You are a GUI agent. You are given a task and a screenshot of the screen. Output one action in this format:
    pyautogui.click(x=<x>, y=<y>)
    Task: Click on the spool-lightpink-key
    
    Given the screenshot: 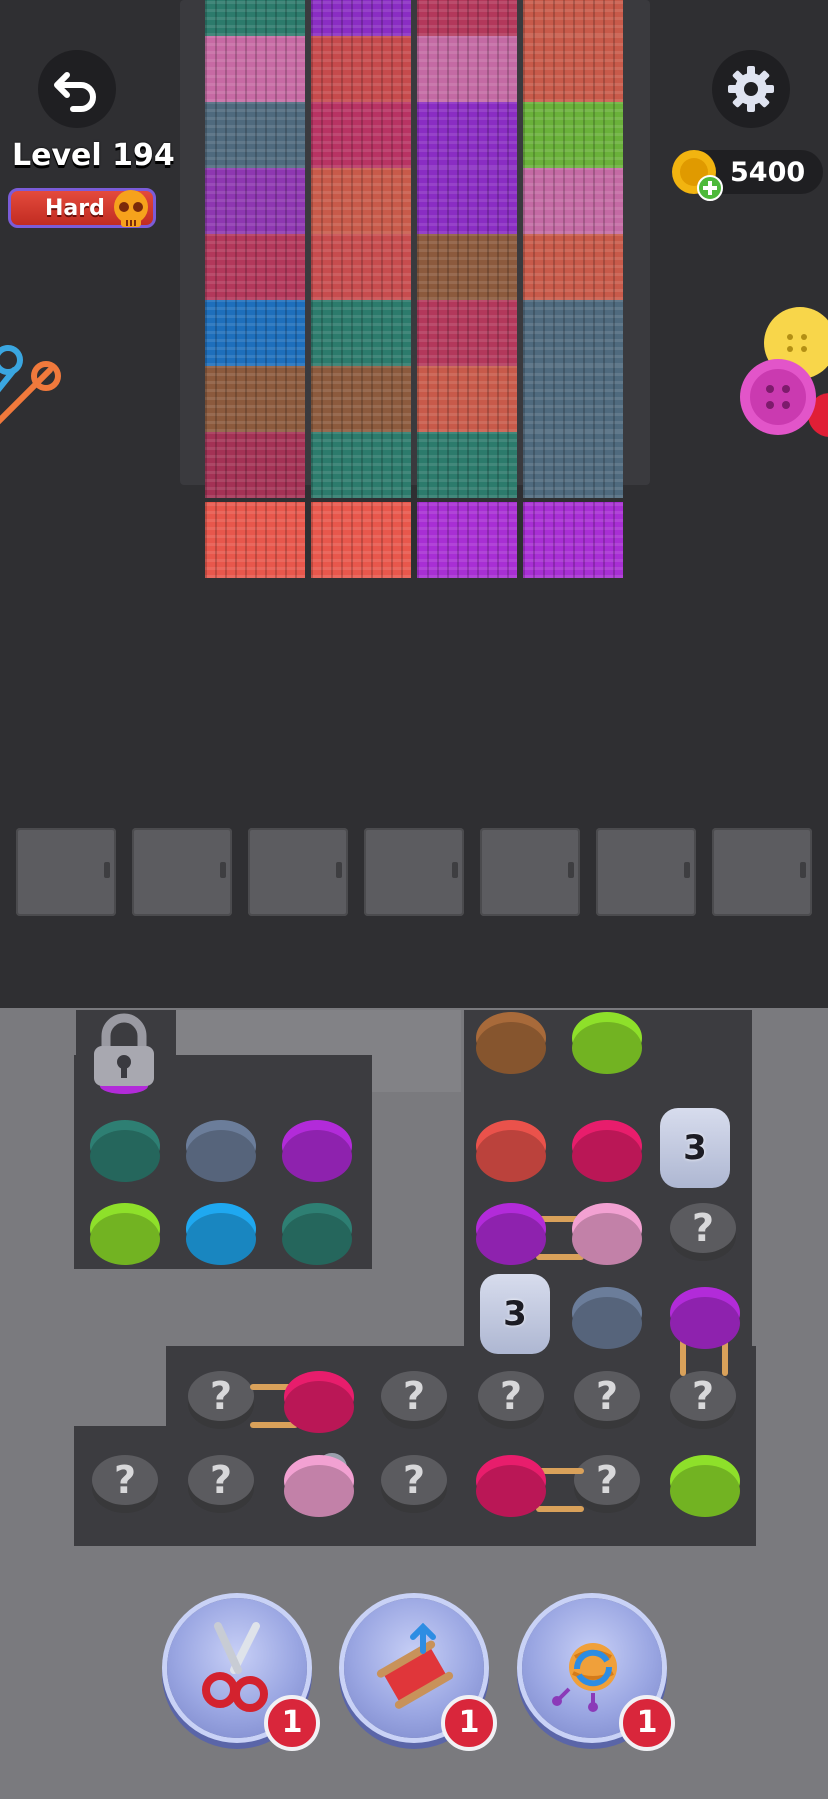 What is the action you would take?
    pyautogui.click(x=319, y=1481)
    